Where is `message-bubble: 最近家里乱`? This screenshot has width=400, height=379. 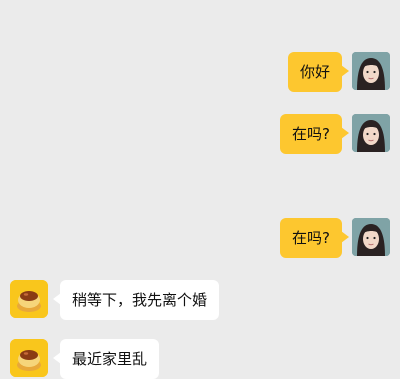 message-bubble: 最近家里乱 is located at coordinates (106, 359).